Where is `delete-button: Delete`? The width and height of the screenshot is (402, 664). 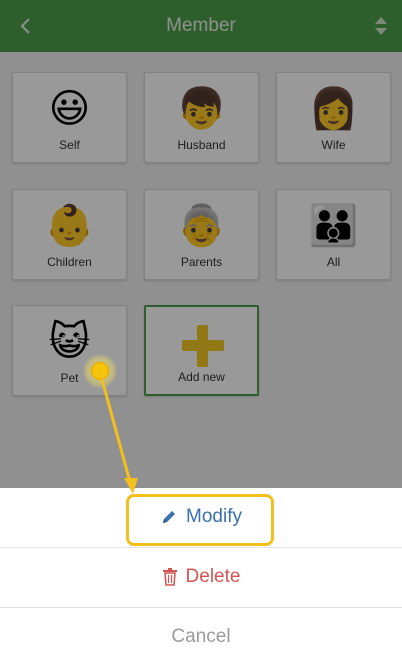 delete-button: Delete is located at coordinates (201, 577).